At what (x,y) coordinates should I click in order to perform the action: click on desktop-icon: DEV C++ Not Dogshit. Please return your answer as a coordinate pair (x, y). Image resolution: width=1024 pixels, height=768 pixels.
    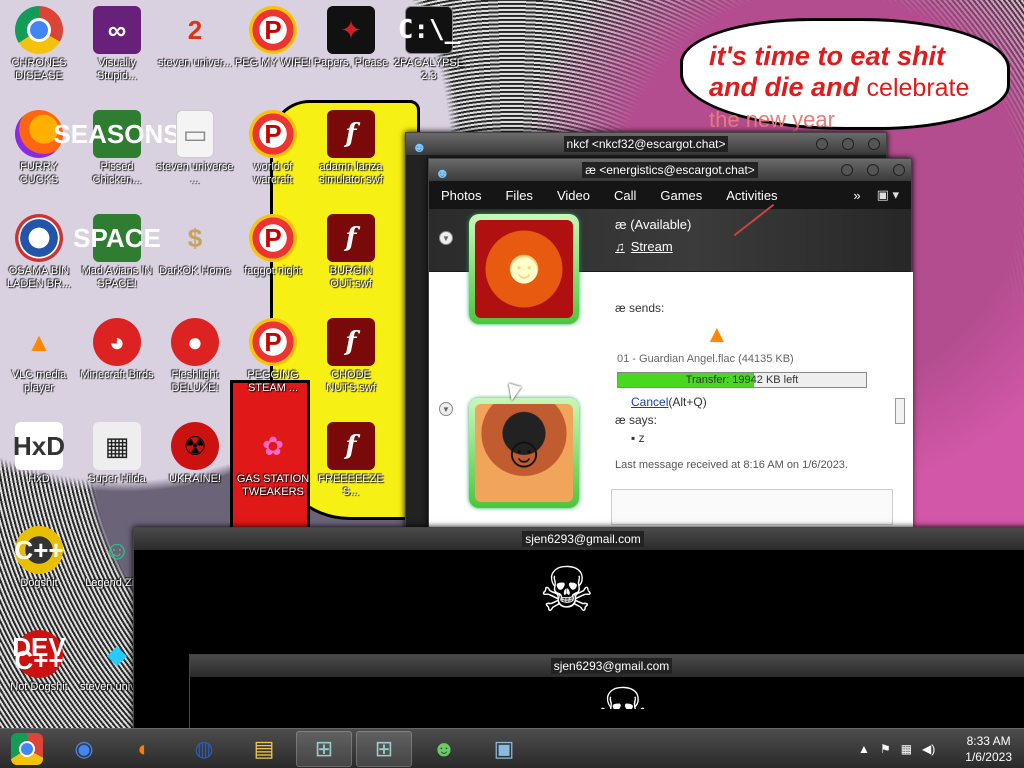
    Looking at the image, I should click on (39, 662).